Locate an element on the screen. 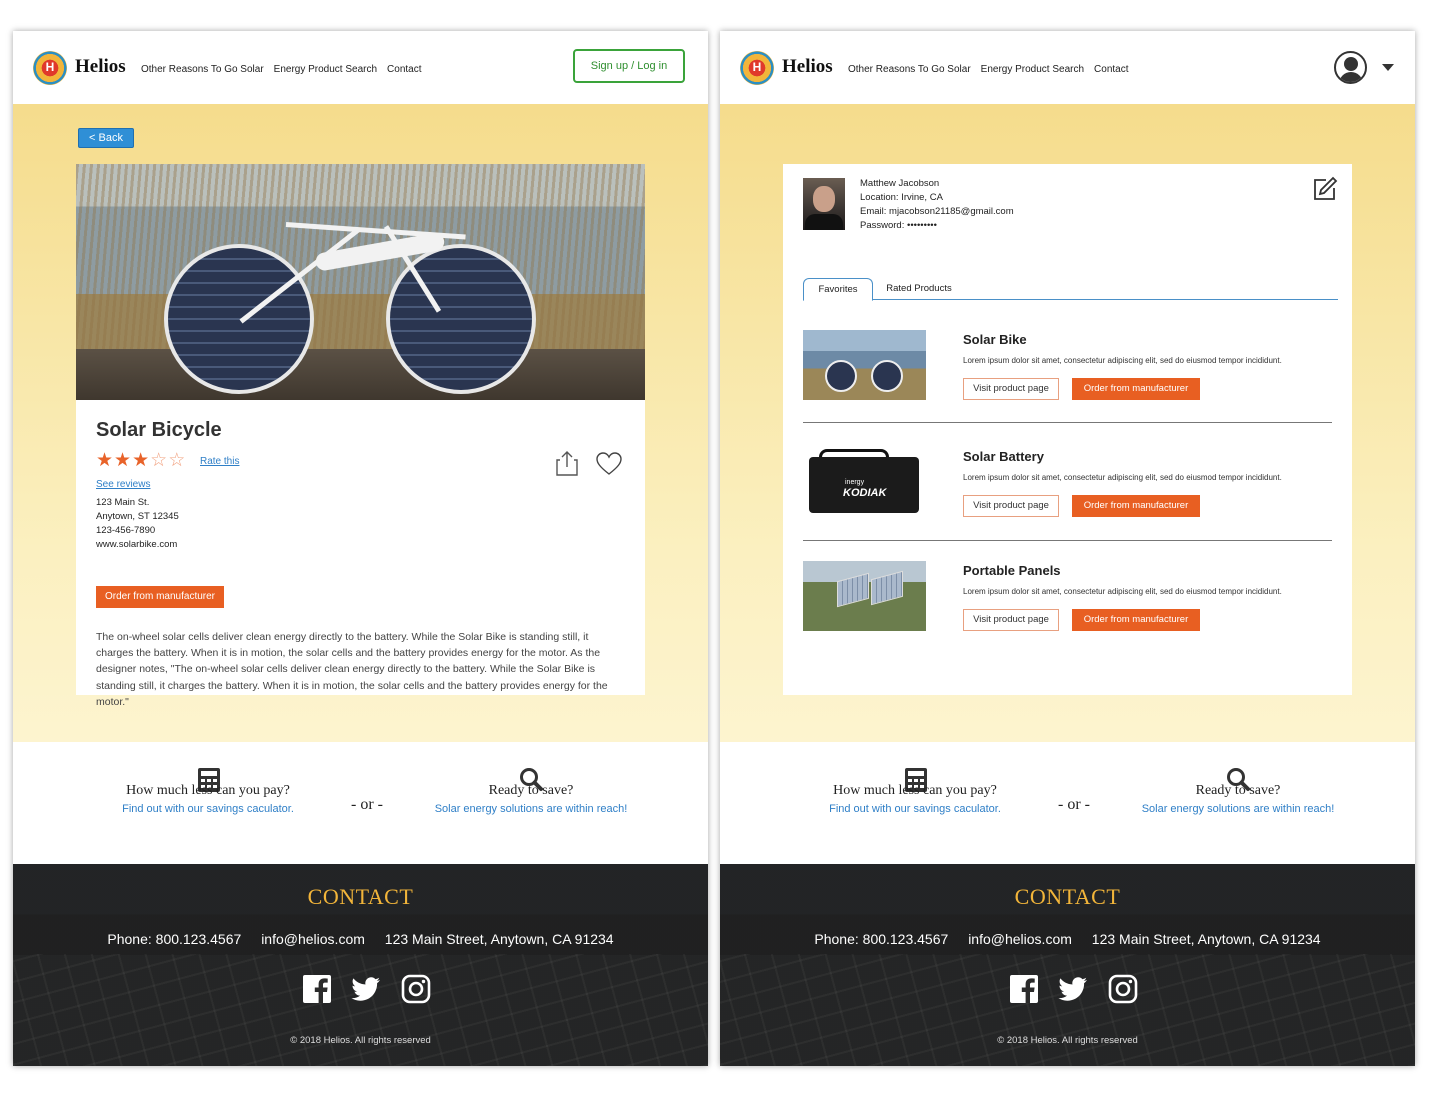  photo-rocks is located at coordinates (360, 374).